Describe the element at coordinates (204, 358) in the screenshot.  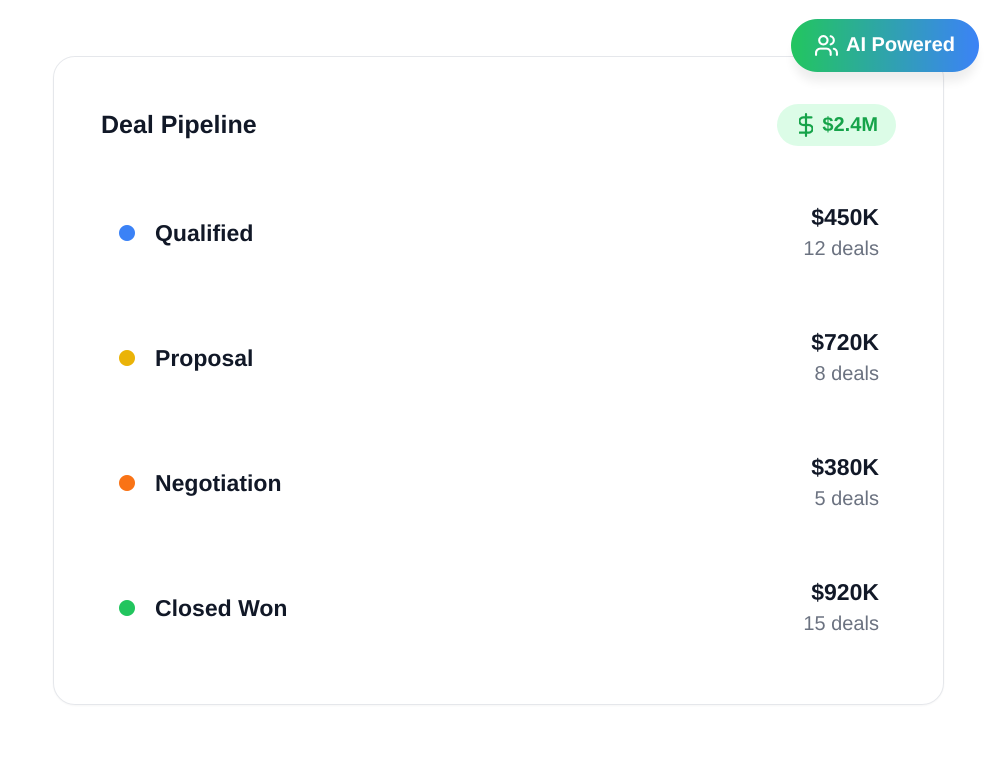
I see `stage-name: Proposal` at that location.